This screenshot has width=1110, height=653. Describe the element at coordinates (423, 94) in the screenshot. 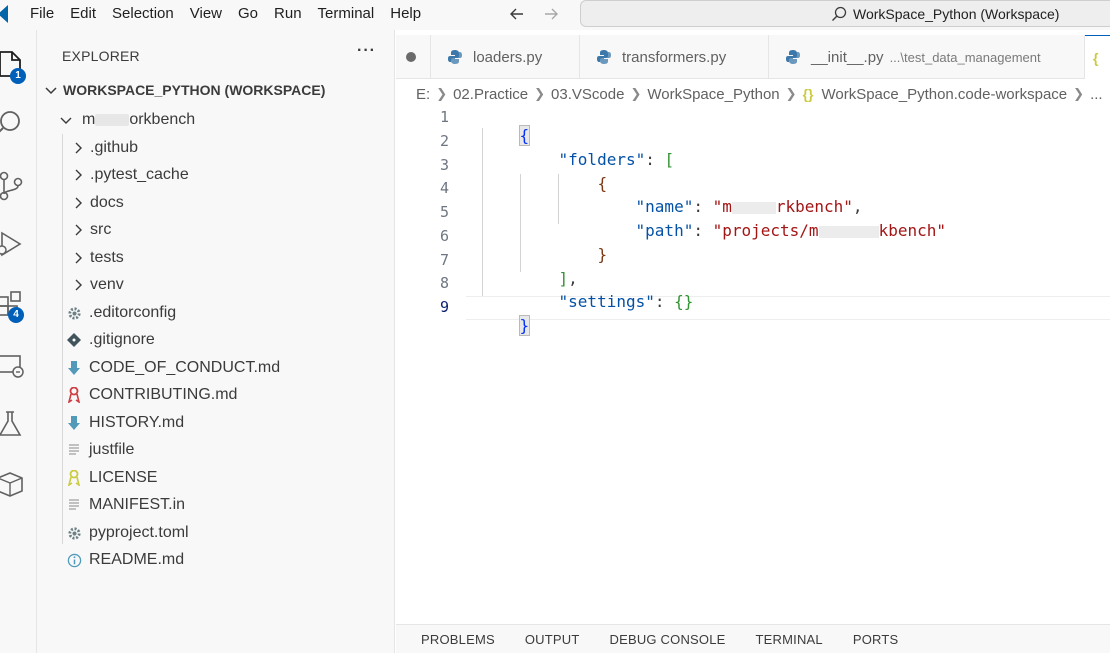

I see `breadcrumb-drive: E:` at that location.